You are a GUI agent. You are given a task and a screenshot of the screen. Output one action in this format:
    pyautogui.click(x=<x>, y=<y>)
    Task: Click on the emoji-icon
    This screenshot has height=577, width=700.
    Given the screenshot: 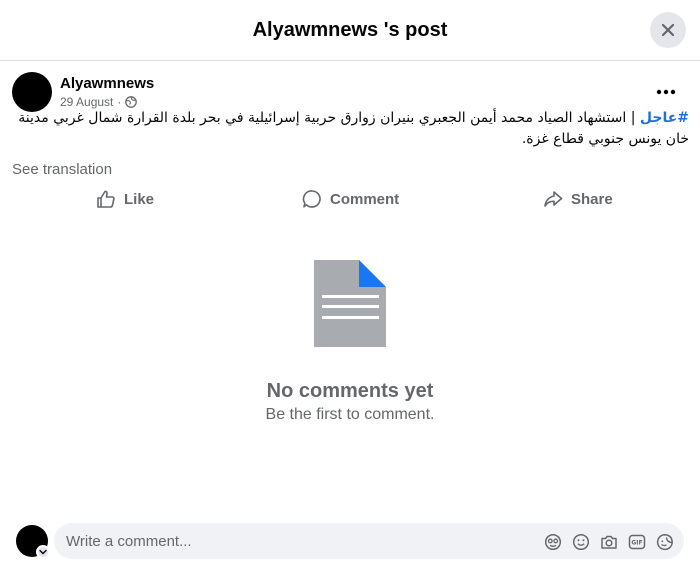 What is the action you would take?
    pyautogui.click(x=581, y=542)
    